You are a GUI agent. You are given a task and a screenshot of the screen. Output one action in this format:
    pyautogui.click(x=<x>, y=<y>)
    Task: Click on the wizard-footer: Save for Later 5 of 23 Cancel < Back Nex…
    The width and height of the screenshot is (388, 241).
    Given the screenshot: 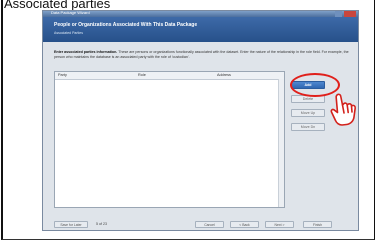 What is the action you would take?
    pyautogui.click(x=200, y=224)
    